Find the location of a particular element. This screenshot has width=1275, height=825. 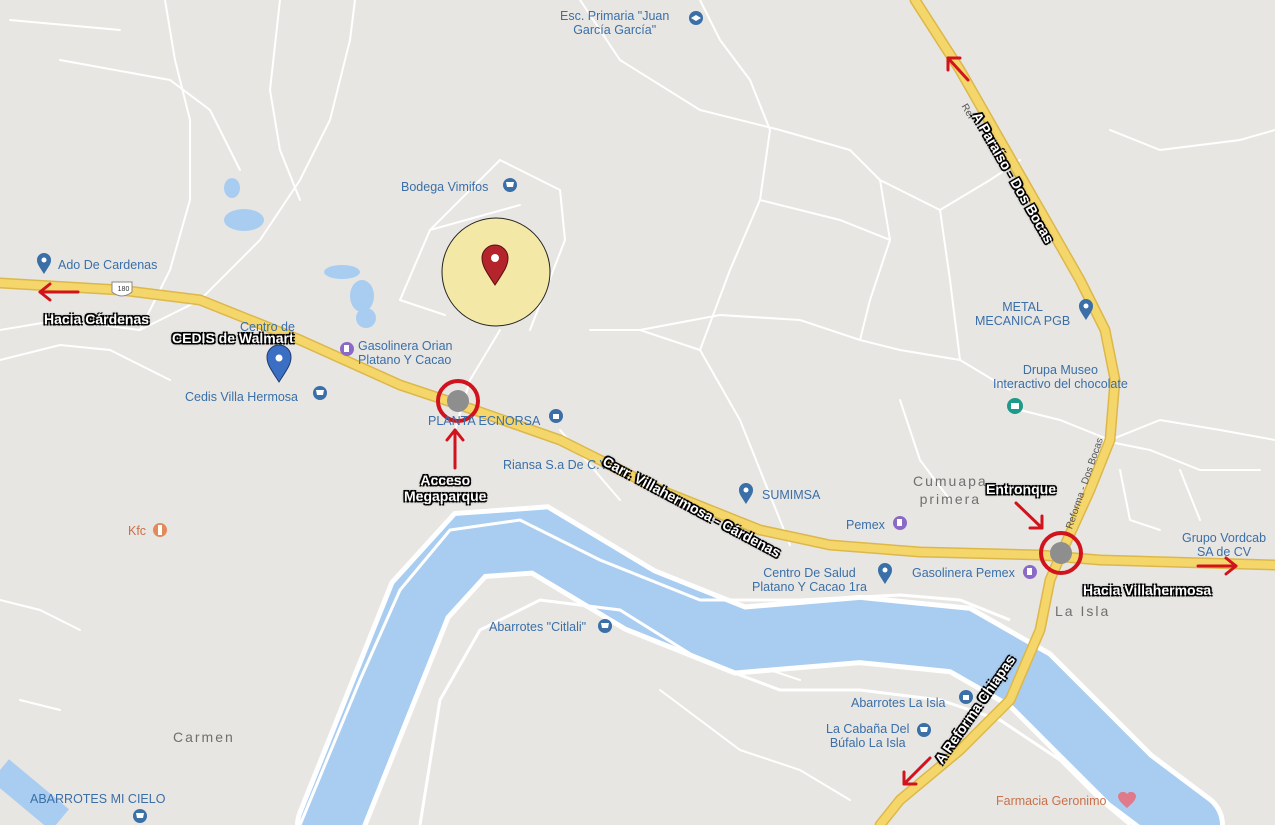

annotation-acceso-megaparque: Acceso Megaparque is located at coordinates (445, 488).